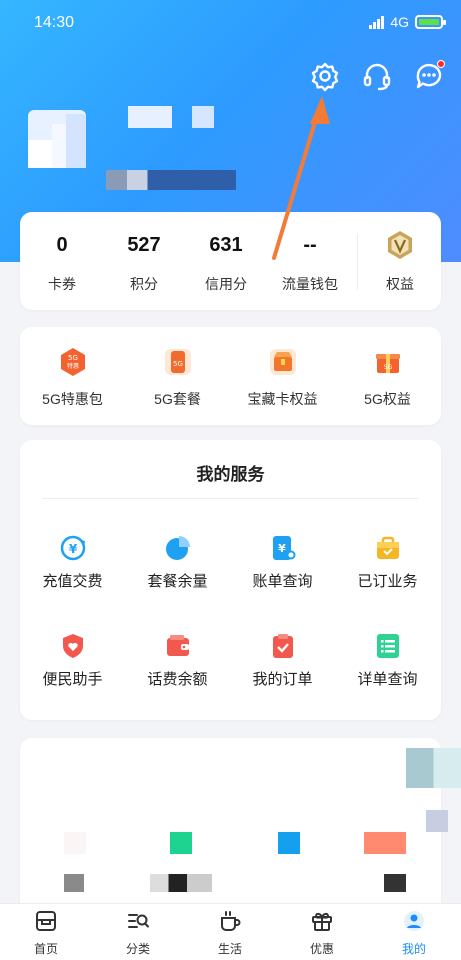 Image resolution: width=461 pixels, height=960 pixels. Describe the element at coordinates (177, 399) in the screenshot. I see `promo-label: 5G套餐` at that location.